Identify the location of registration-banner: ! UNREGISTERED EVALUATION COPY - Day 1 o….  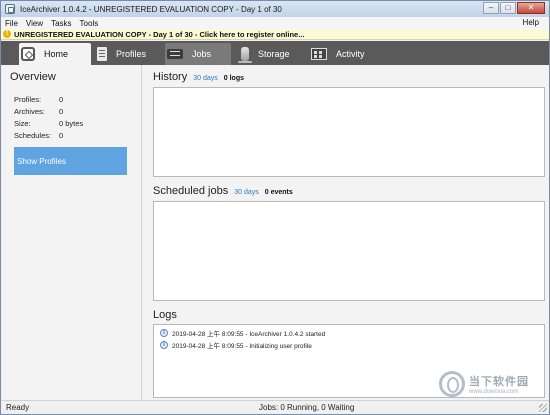
(275, 34).